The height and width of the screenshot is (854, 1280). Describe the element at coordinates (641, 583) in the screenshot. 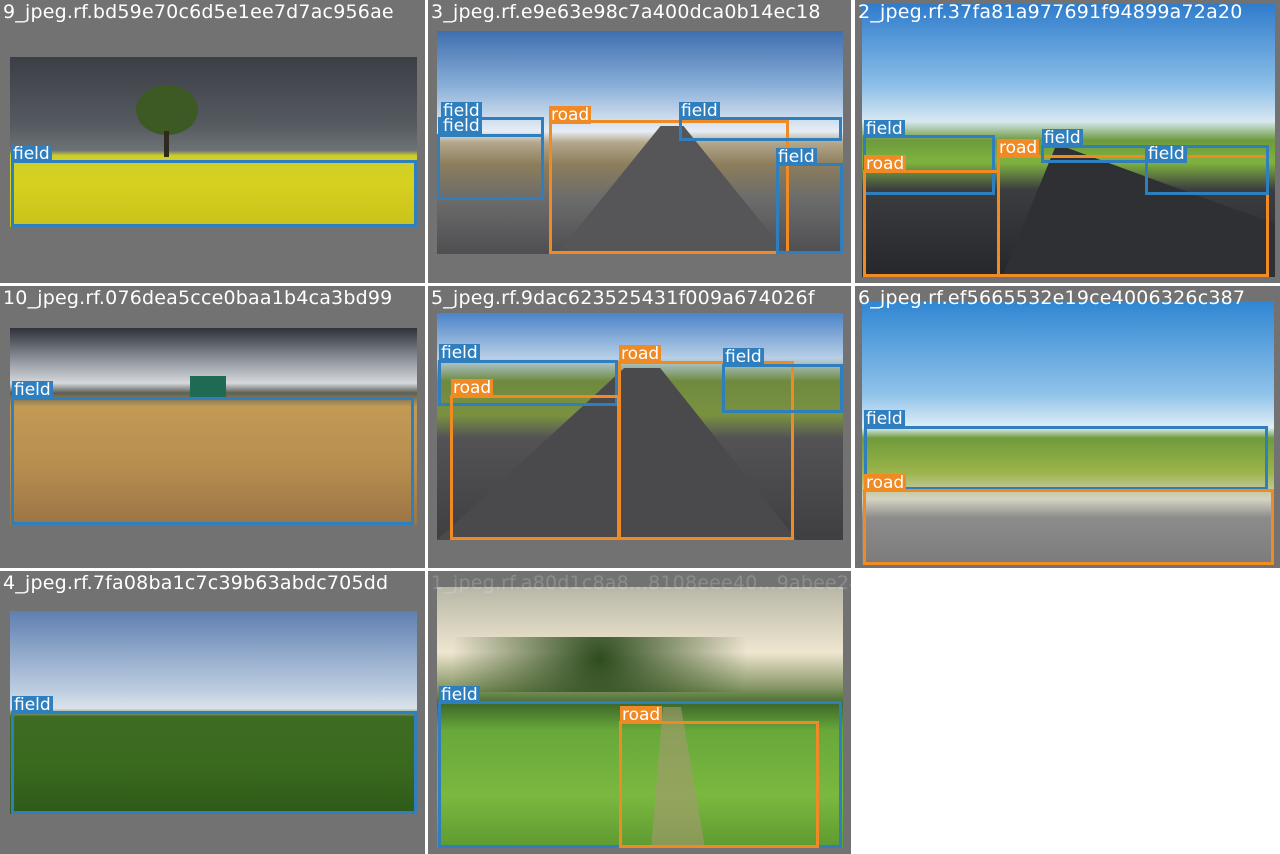

I see `tile-title: 1_jpeg.rf.a80d1c8a8…8108eee40…9abee24087` at that location.